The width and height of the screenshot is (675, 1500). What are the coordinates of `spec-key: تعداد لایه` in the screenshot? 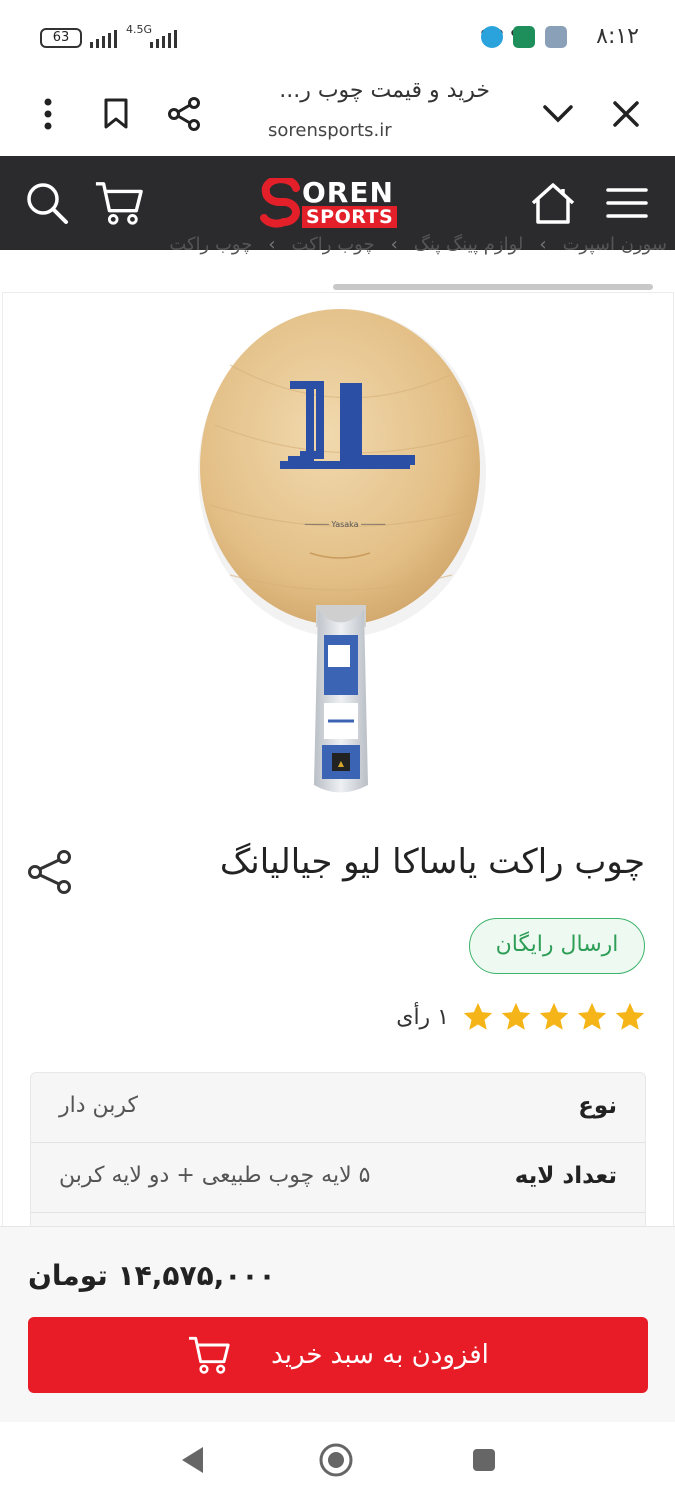 It's located at (565, 1176).